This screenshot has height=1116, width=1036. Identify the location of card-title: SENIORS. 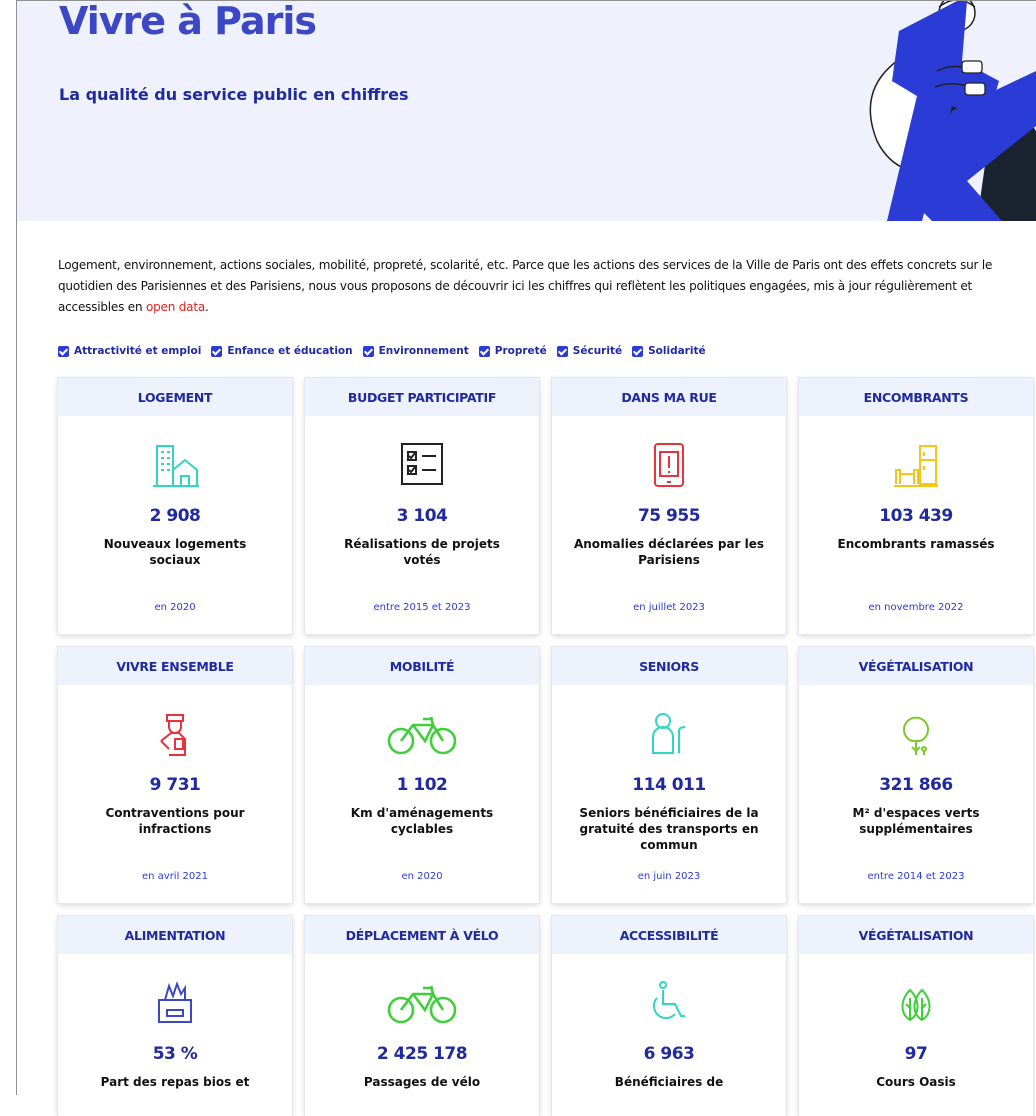
(669, 666).